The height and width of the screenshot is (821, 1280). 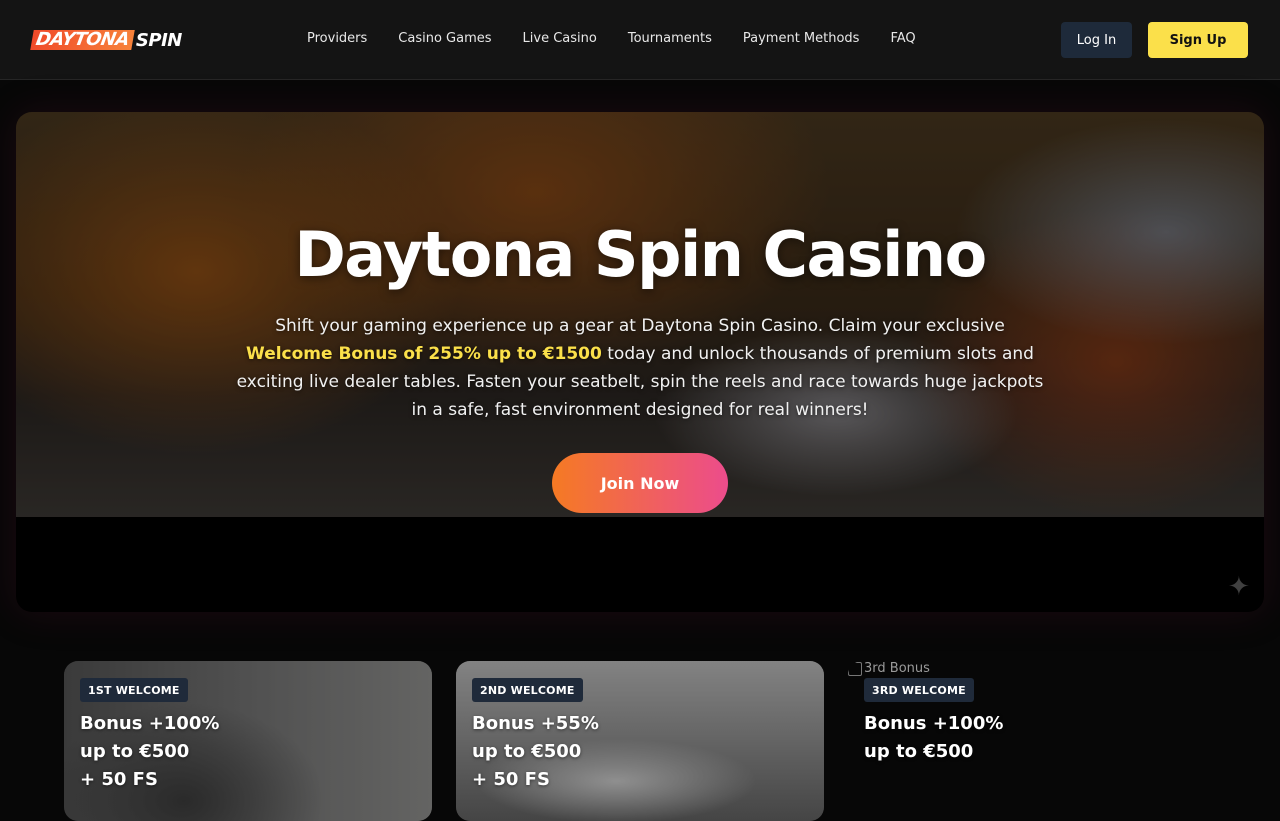 What do you see at coordinates (640, 254) in the screenshot?
I see `hero-title: Daytona Spin Casino` at bounding box center [640, 254].